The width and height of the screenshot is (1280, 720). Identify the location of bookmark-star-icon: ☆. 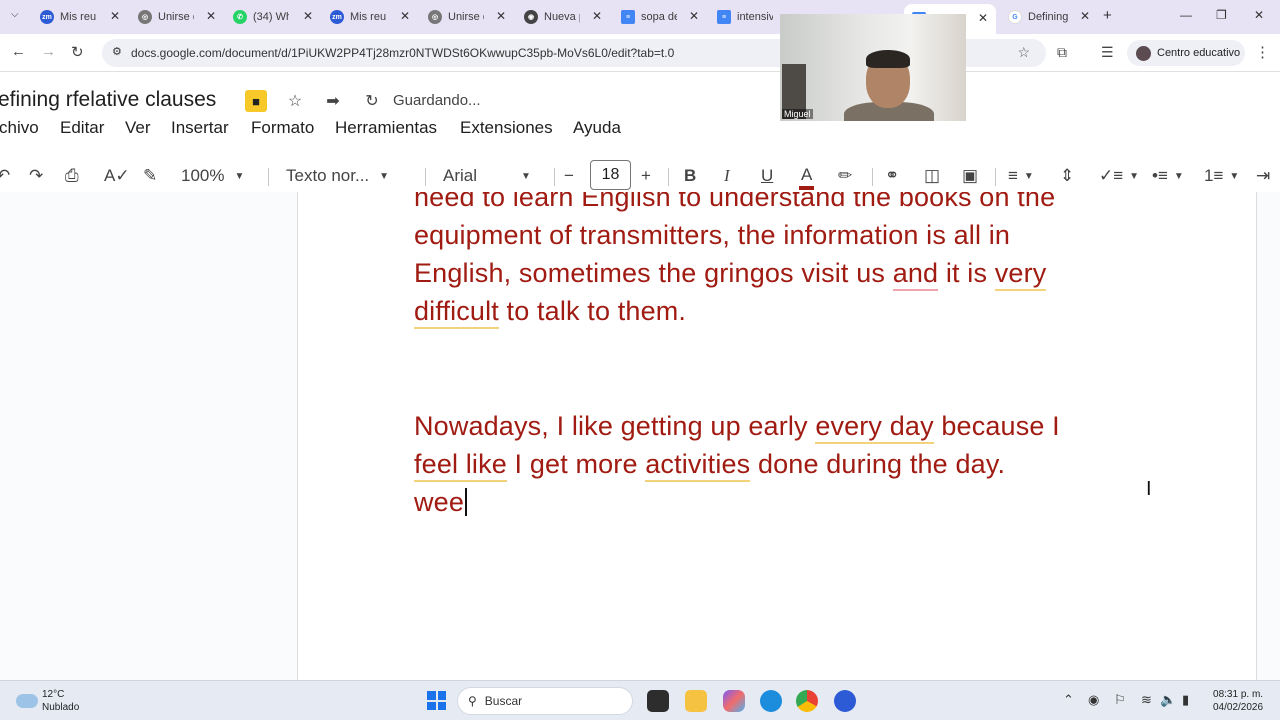
(1023, 52).